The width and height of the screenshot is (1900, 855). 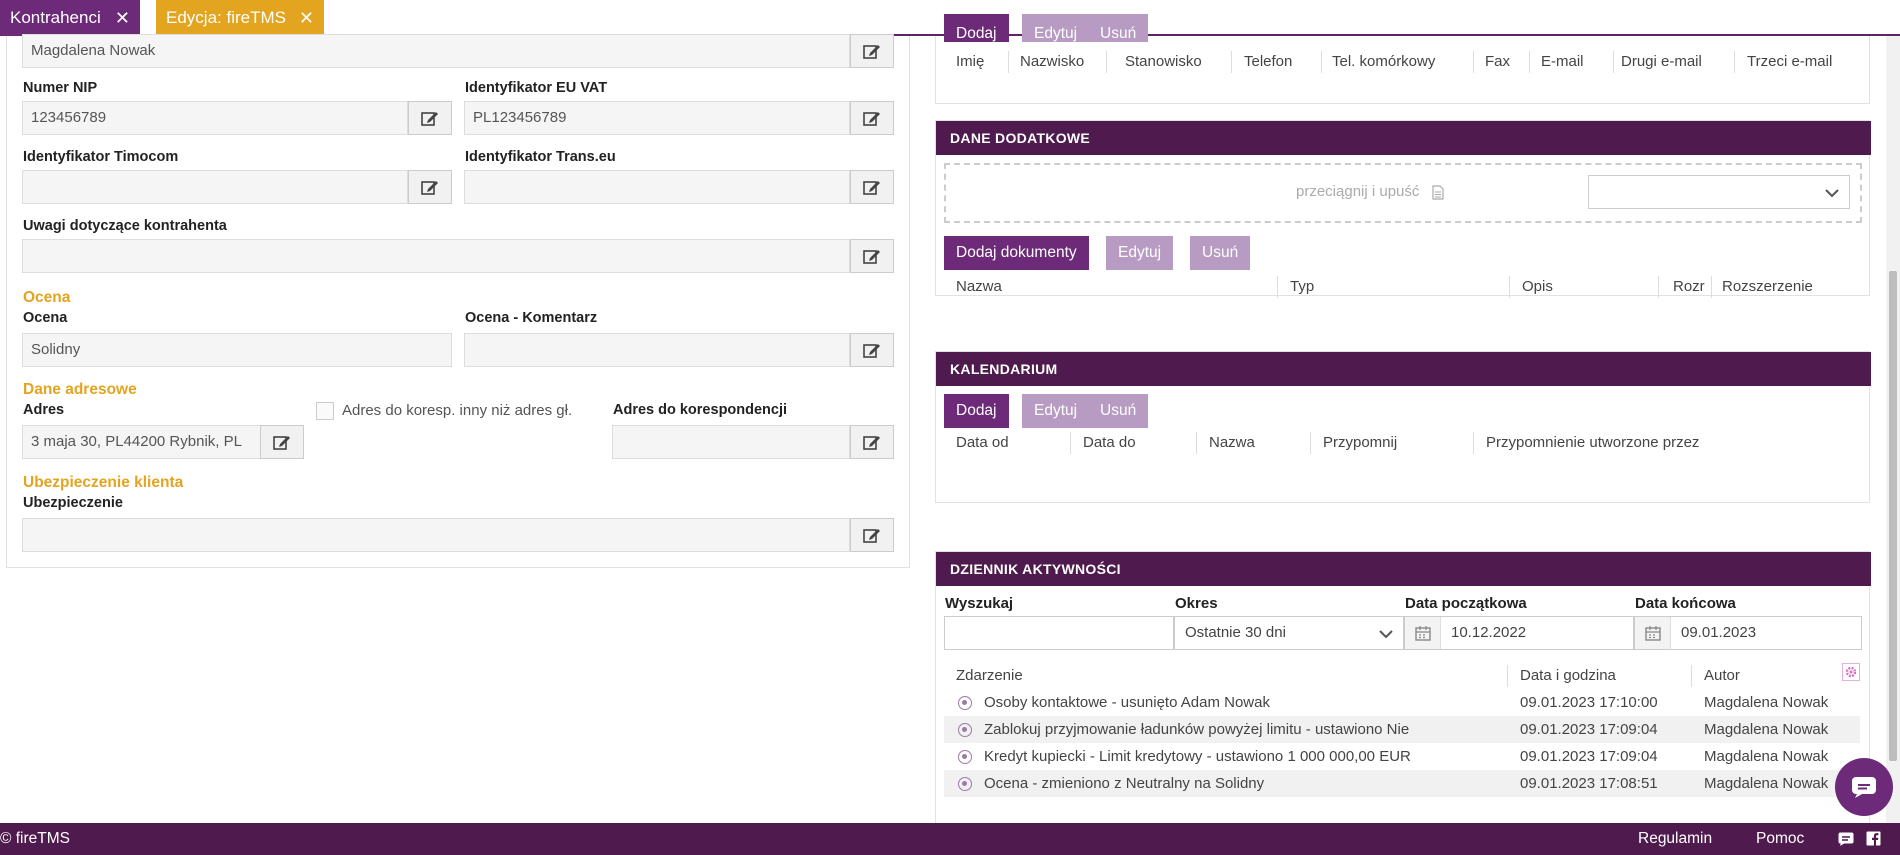 What do you see at coordinates (731, 442) in the screenshot?
I see `koresp-input` at bounding box center [731, 442].